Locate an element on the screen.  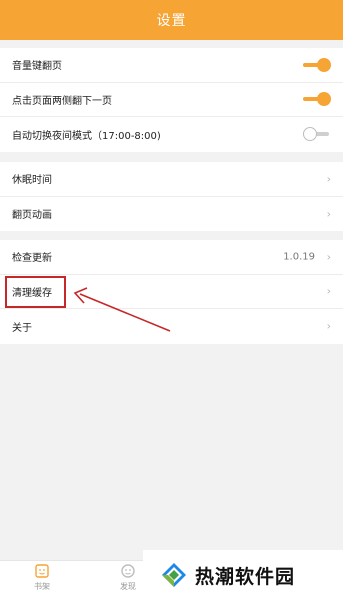
setting-tap-sides-page-turn: 点击页面两侧翻下一页 is located at coordinates (171, 100).